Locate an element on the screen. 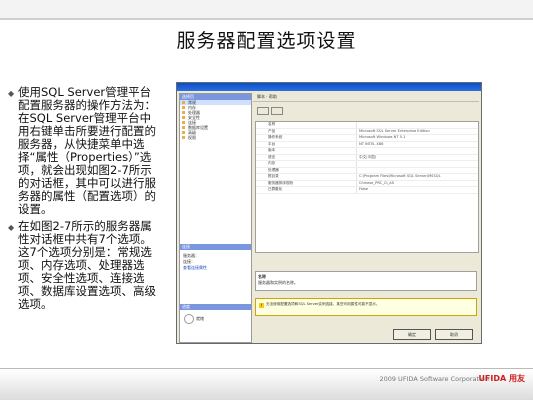 This screenshot has height=400, width=533. property-value: 中文(中国) is located at coordinates (417, 157).